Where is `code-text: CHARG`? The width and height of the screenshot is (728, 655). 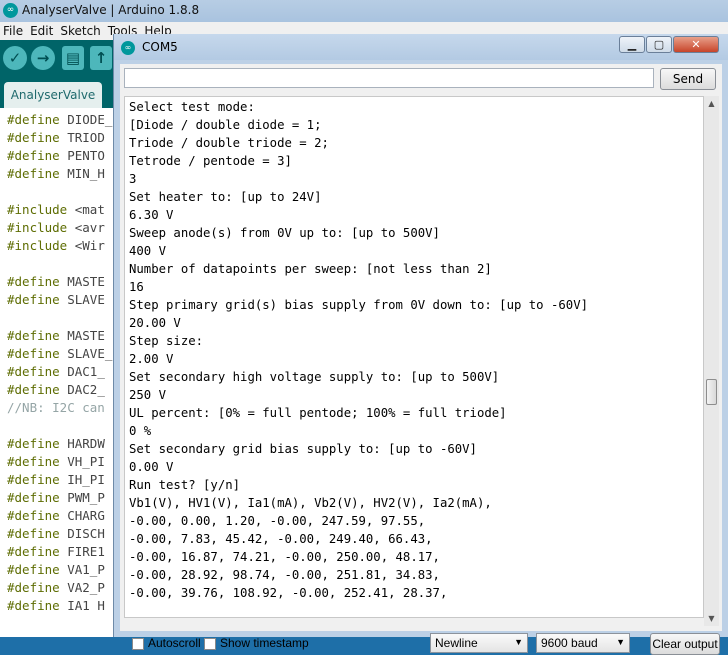
code-text: CHARG is located at coordinates (82, 515).